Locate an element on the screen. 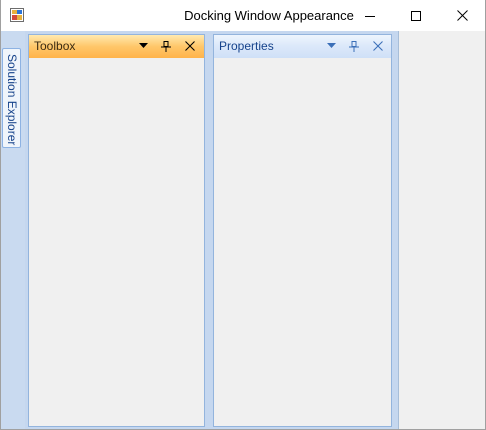 The image size is (486, 430). maximize-button is located at coordinates (416, 15).